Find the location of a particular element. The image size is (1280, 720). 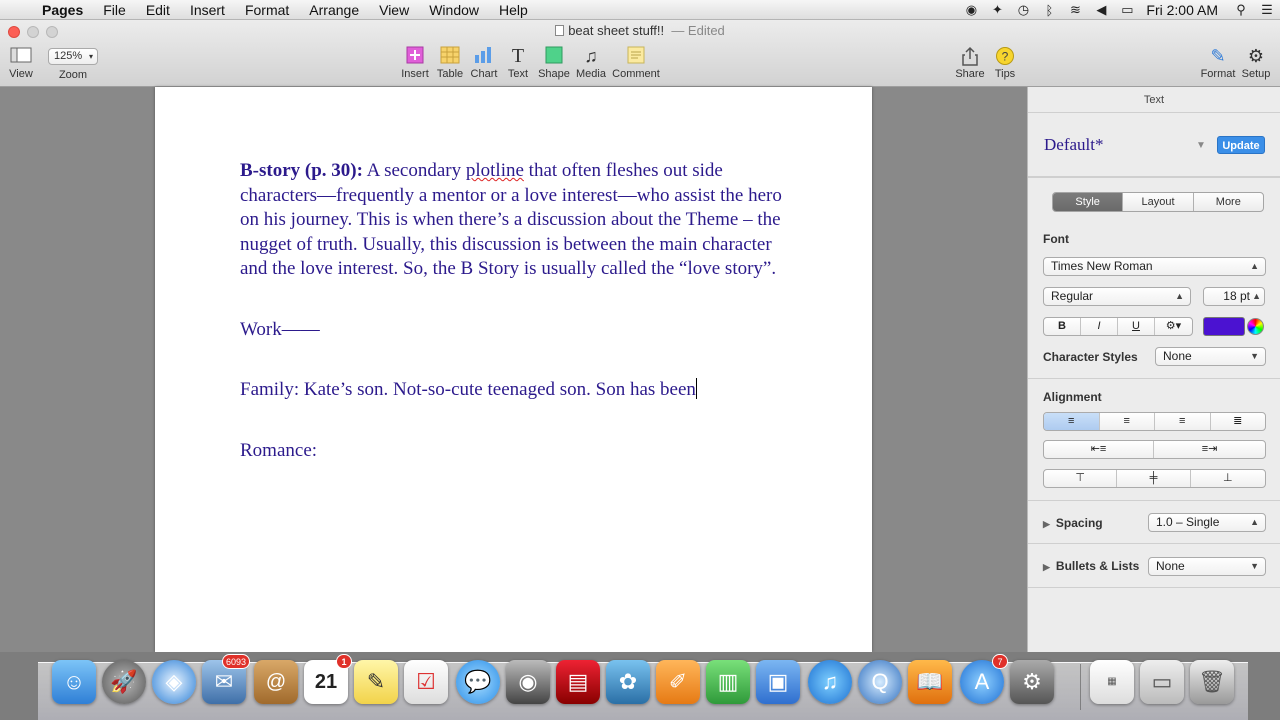

typeface-popup: Regular ▲ is located at coordinates (1117, 296).